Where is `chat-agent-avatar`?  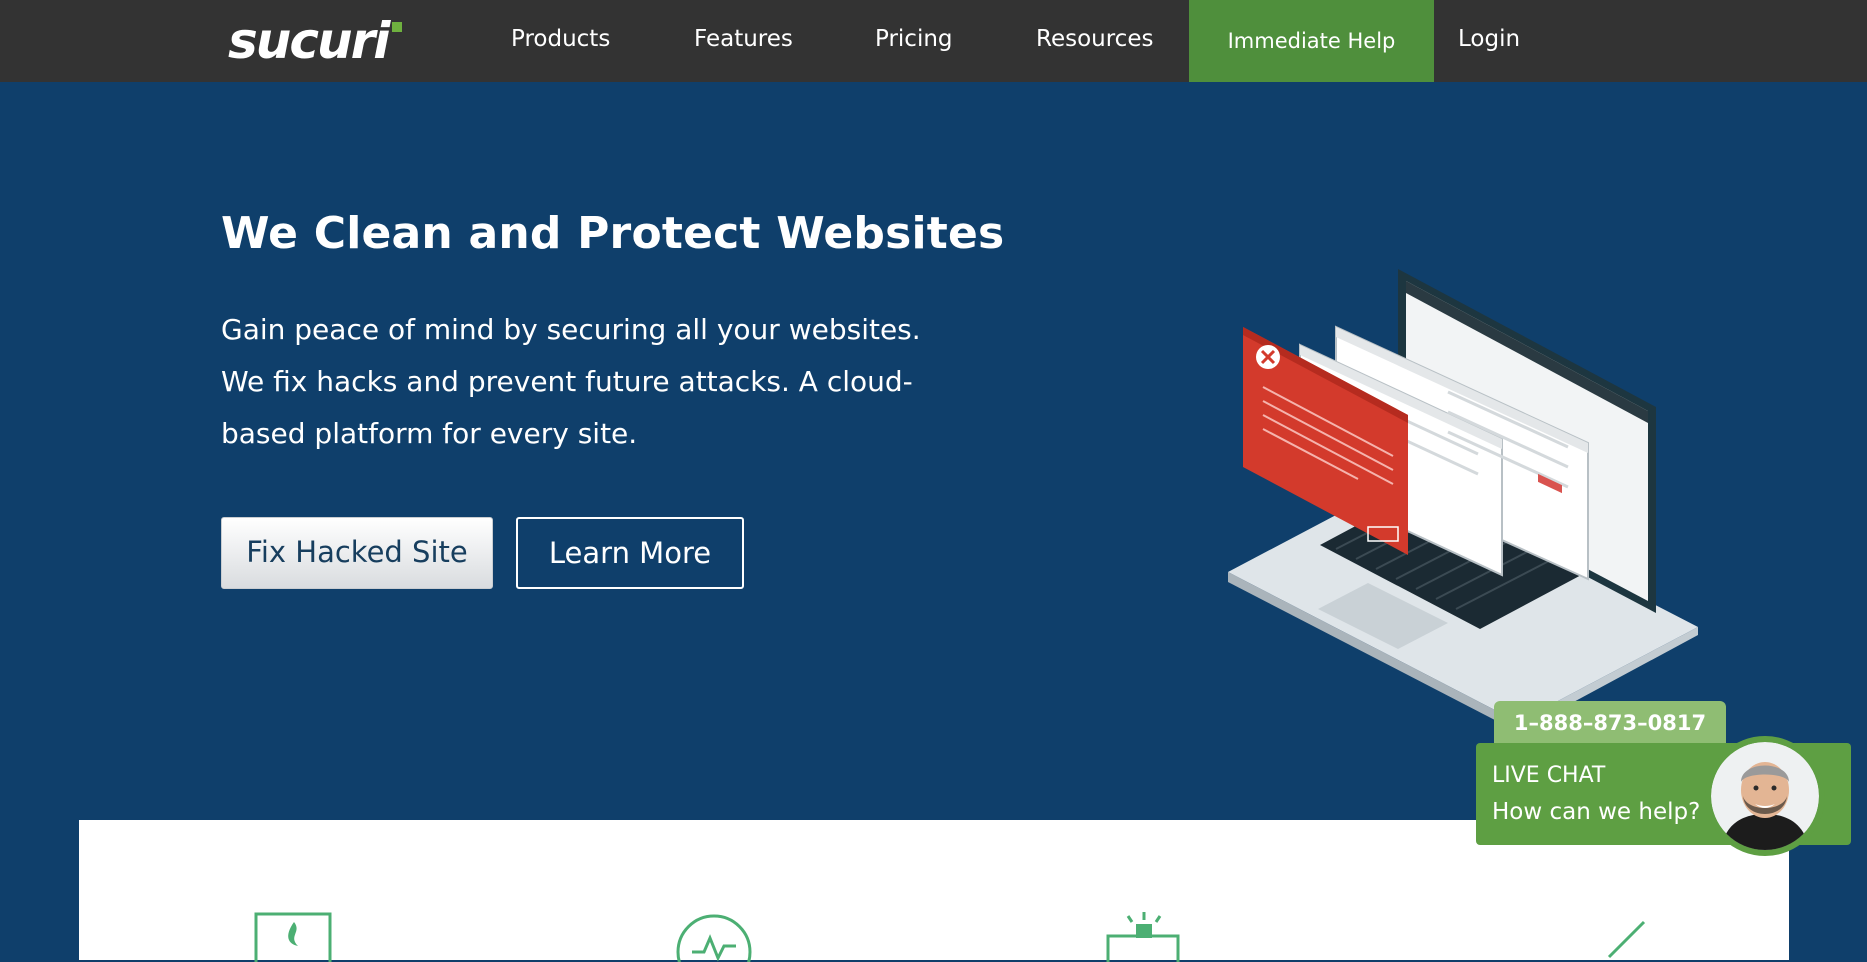
chat-agent-avatar is located at coordinates (1765, 796).